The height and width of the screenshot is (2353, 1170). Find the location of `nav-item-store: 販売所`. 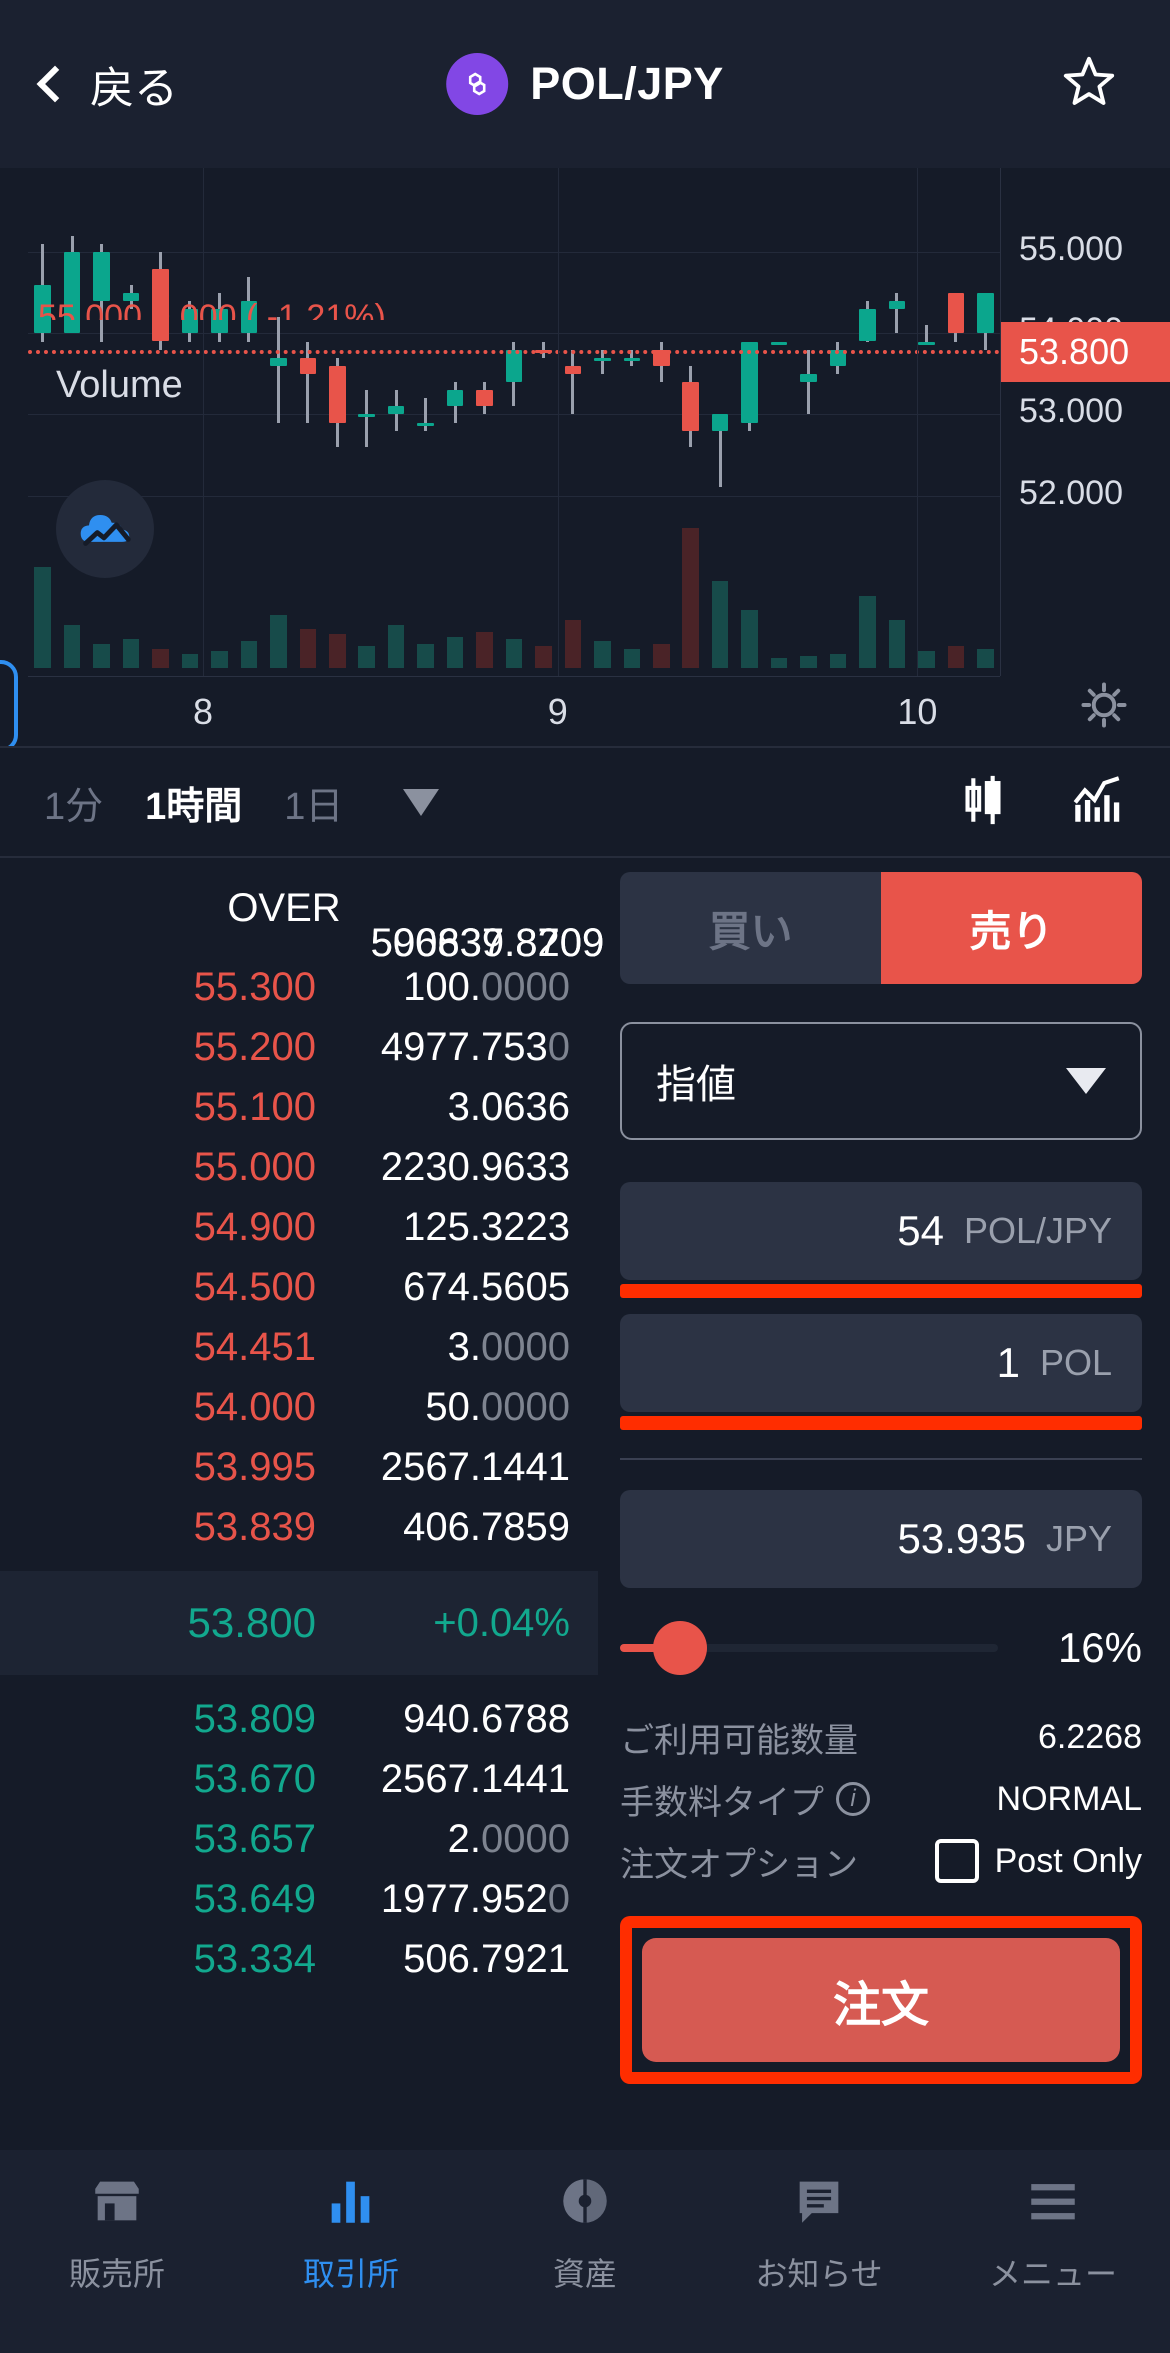

nav-item-store: 販売所 is located at coordinates (117, 2233).